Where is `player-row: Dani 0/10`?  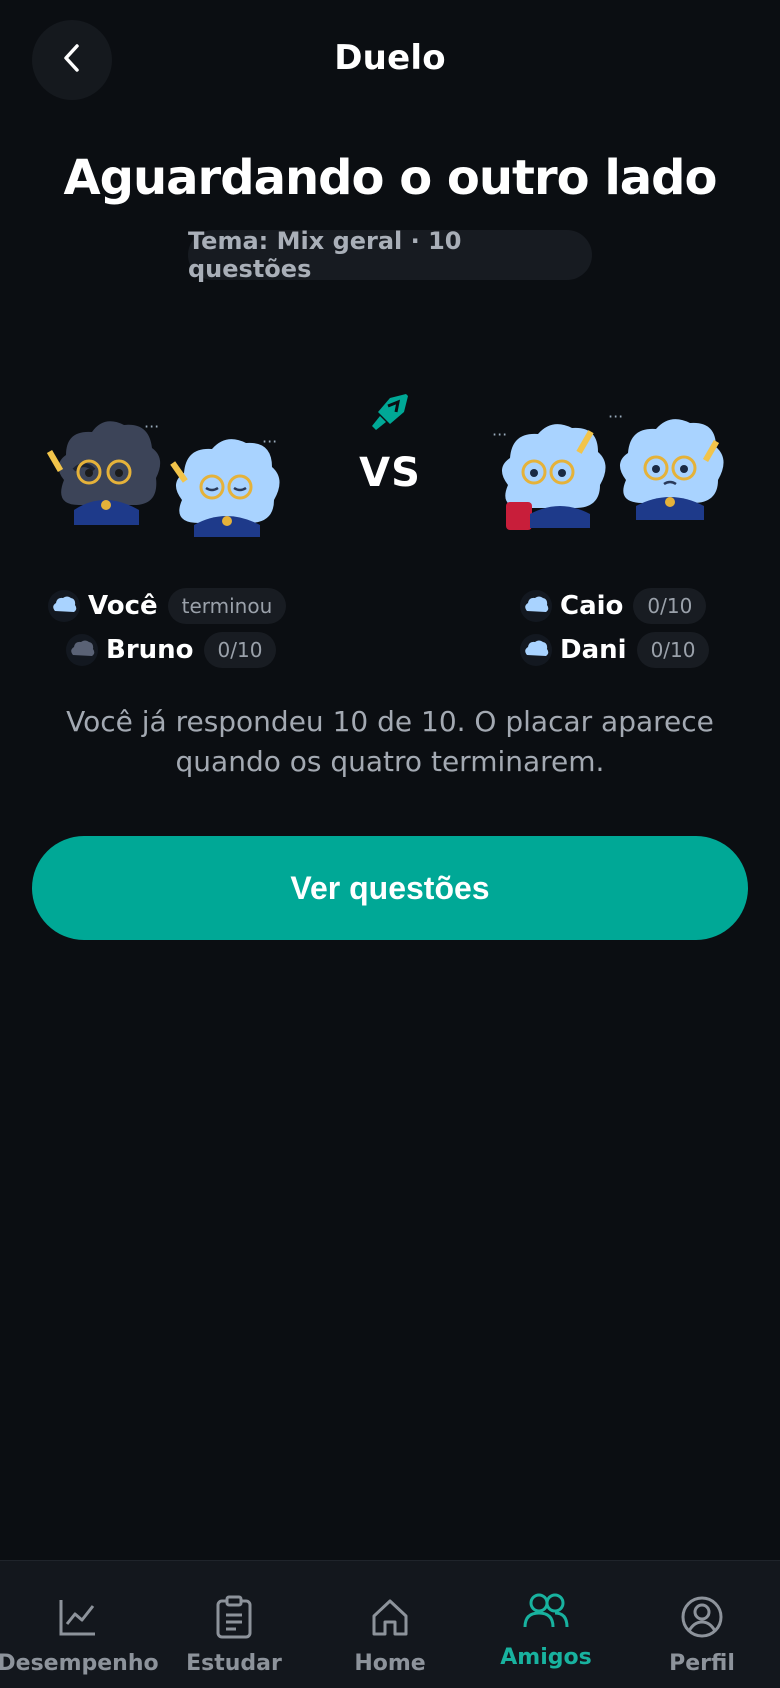
player-row: Dani 0/10 is located at coordinates (615, 650).